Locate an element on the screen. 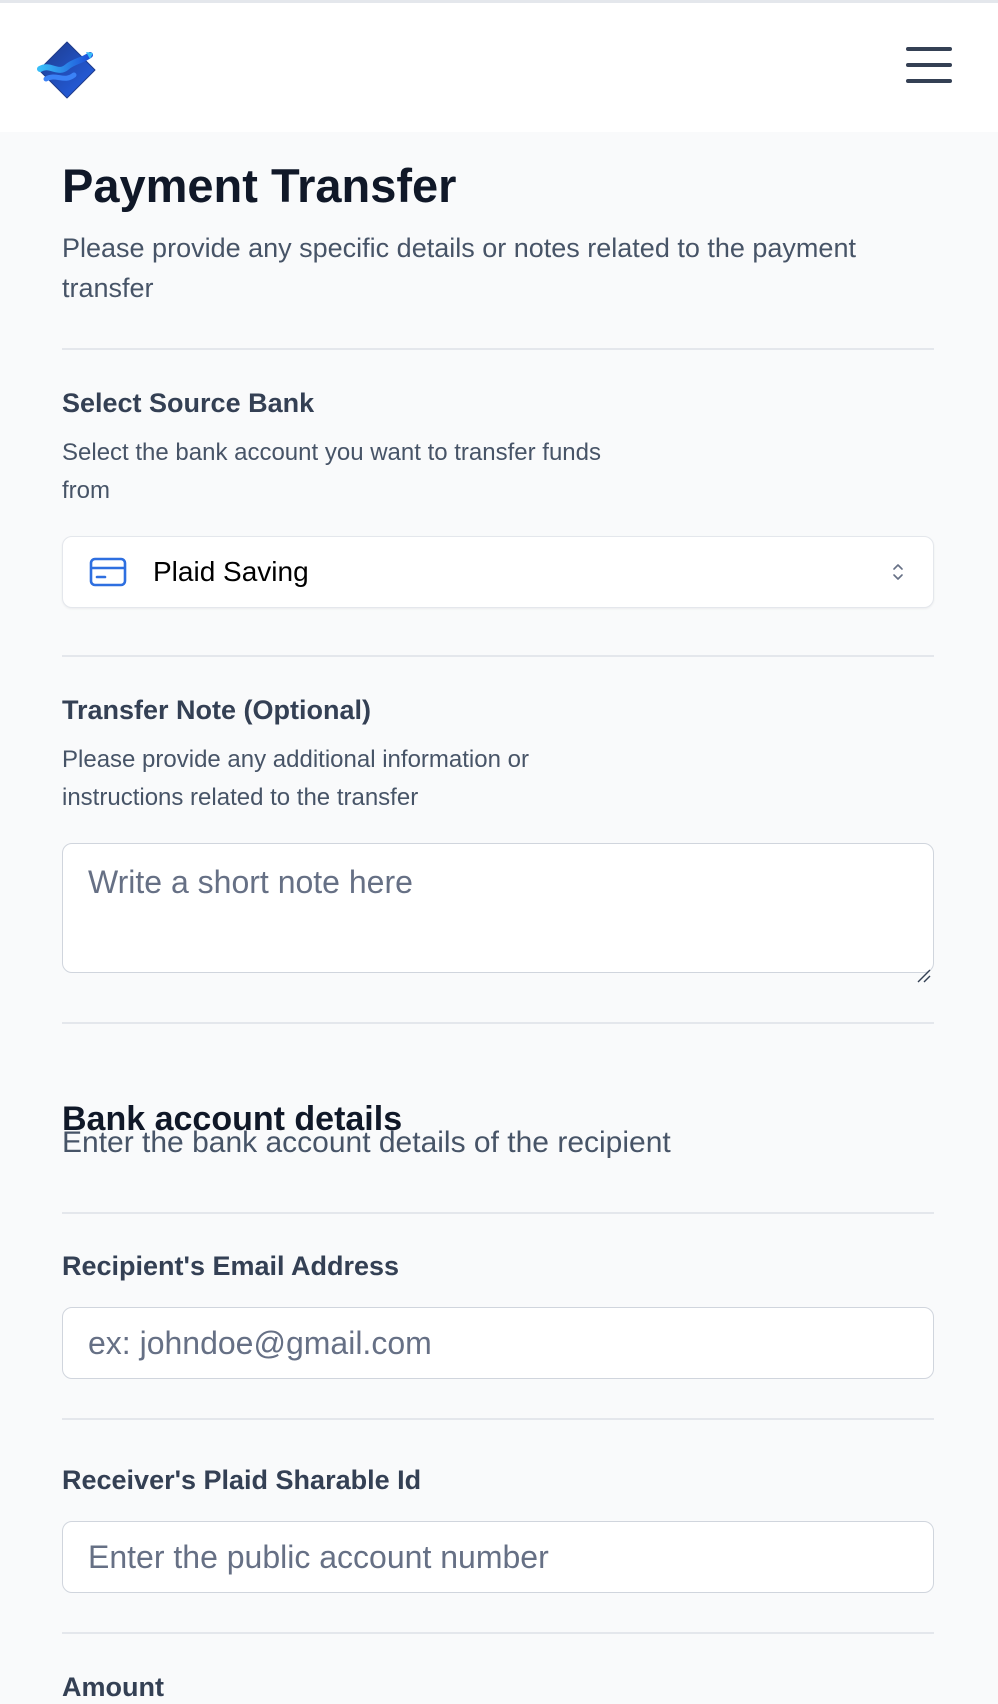 The image size is (998, 1704). page-title: Payment Transfer is located at coordinates (259, 185).